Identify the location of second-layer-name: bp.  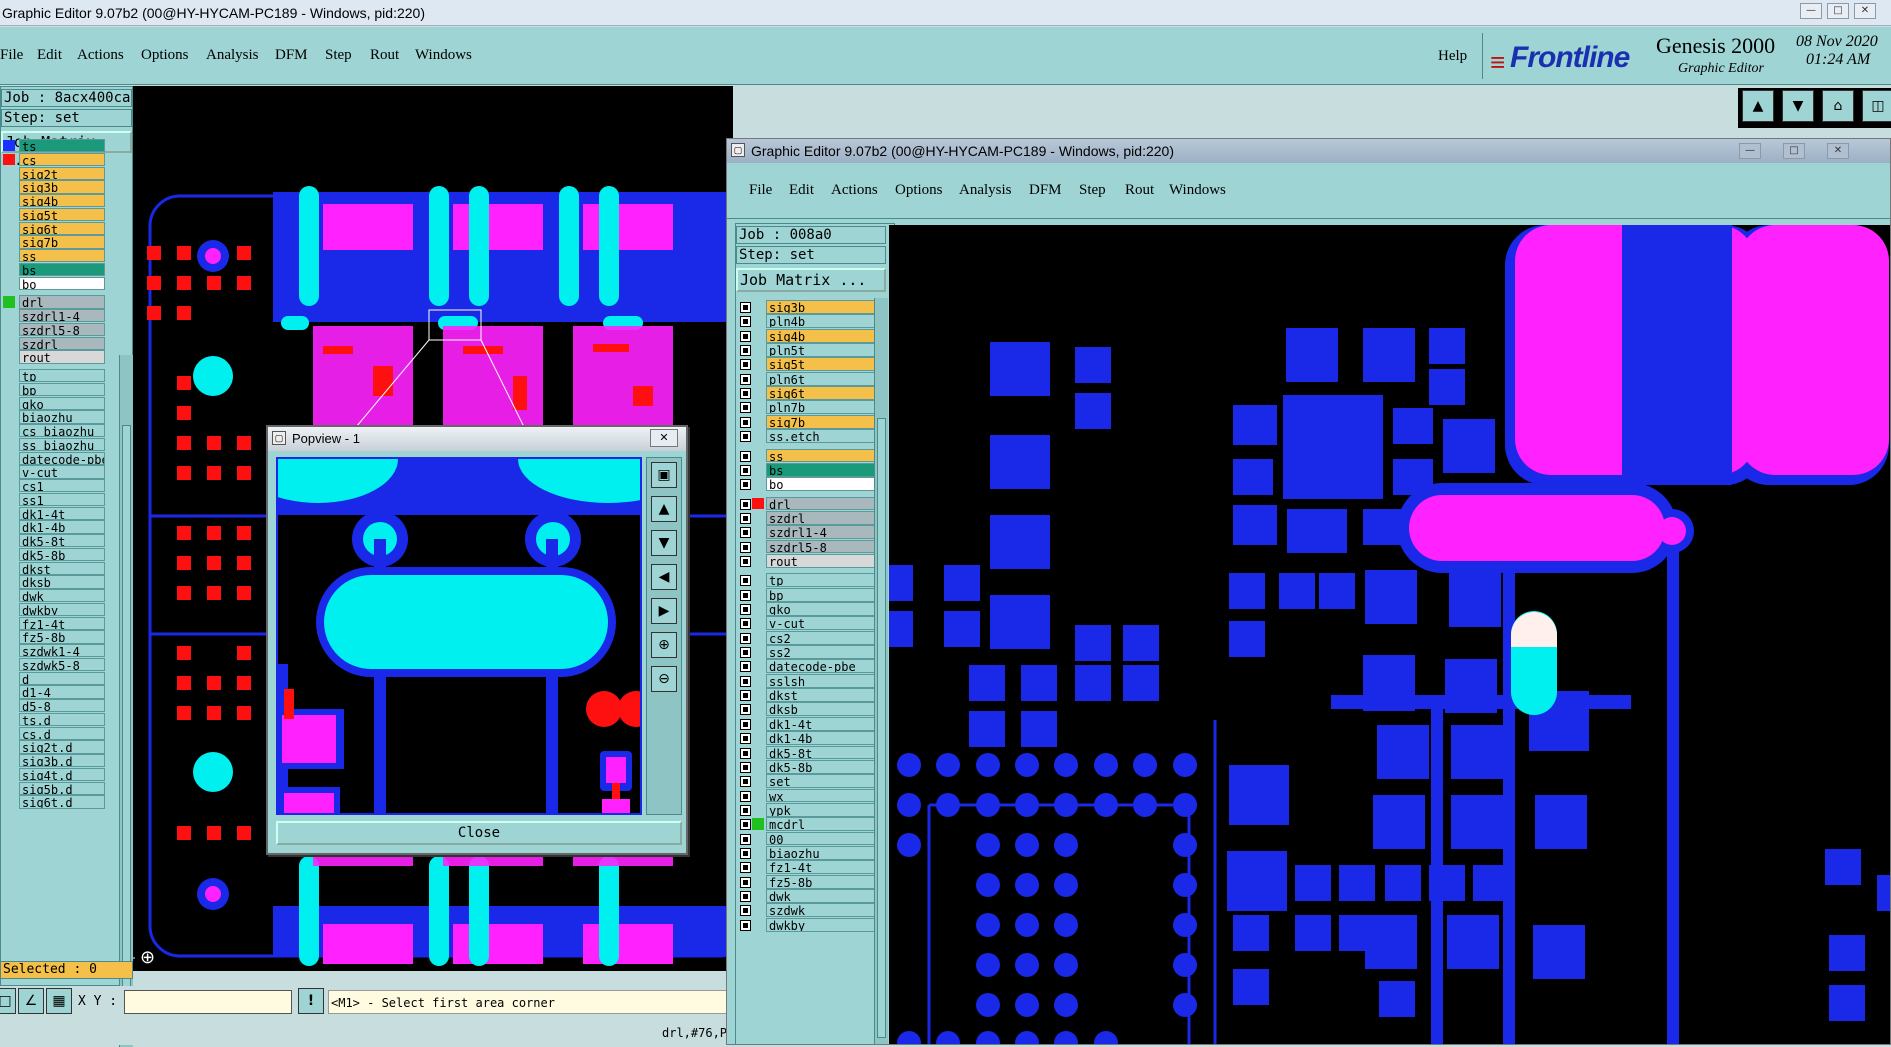
(822, 594).